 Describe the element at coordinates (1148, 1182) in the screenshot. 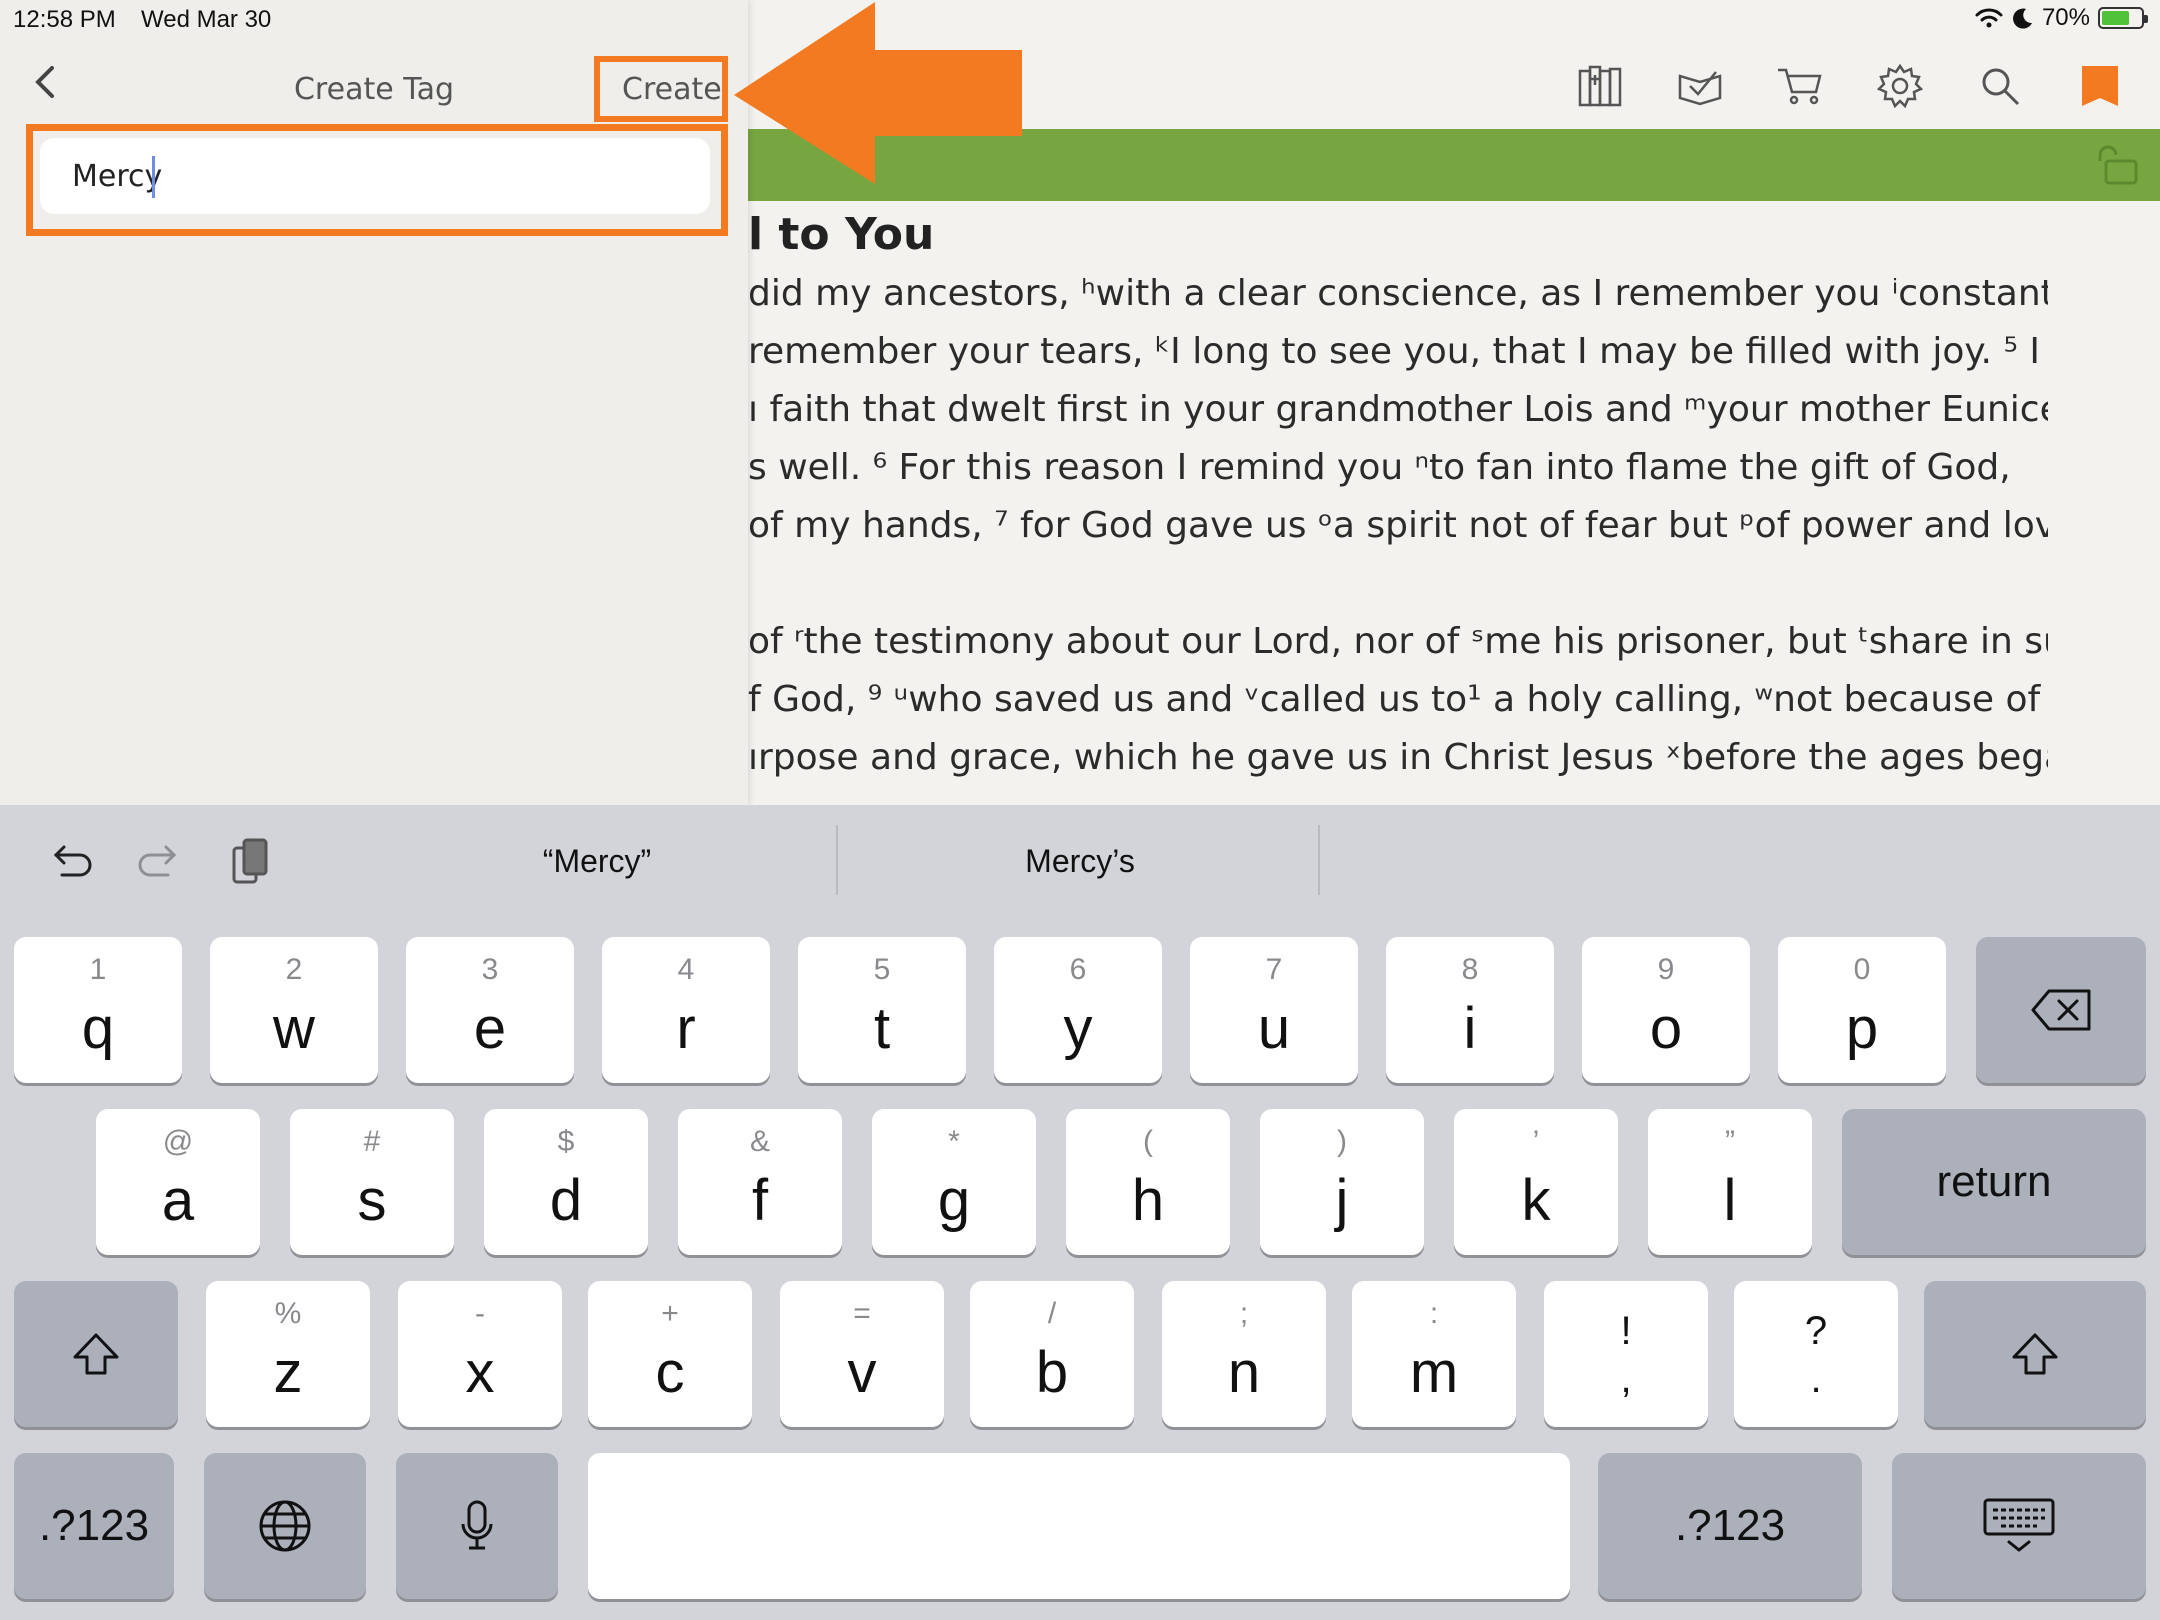

I see `key-h: (h` at that location.